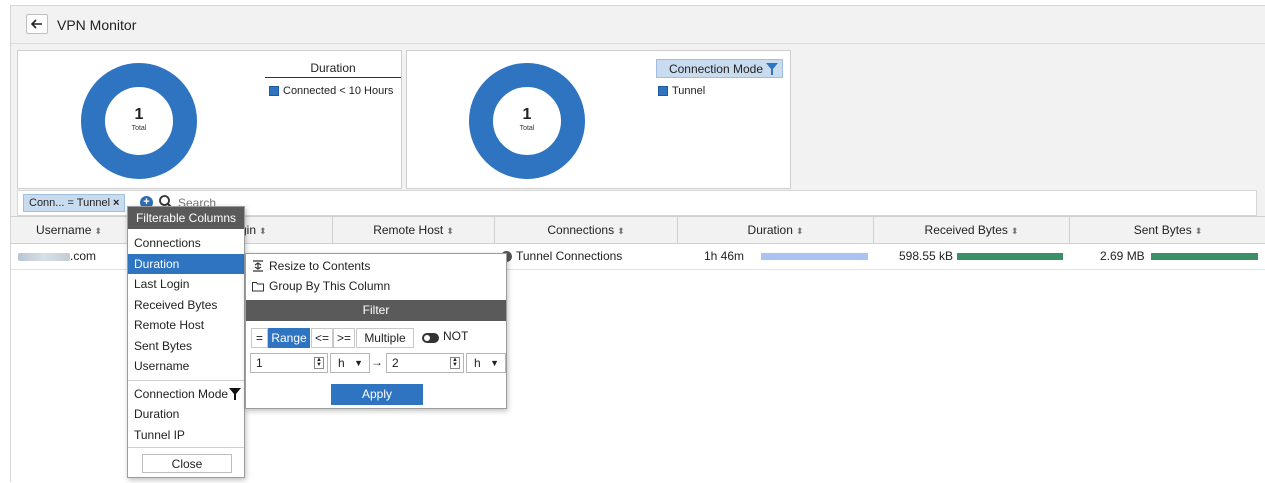 This screenshot has width=1265, height=483. I want to click on duration-cell: 1h 46m, so click(724, 256).